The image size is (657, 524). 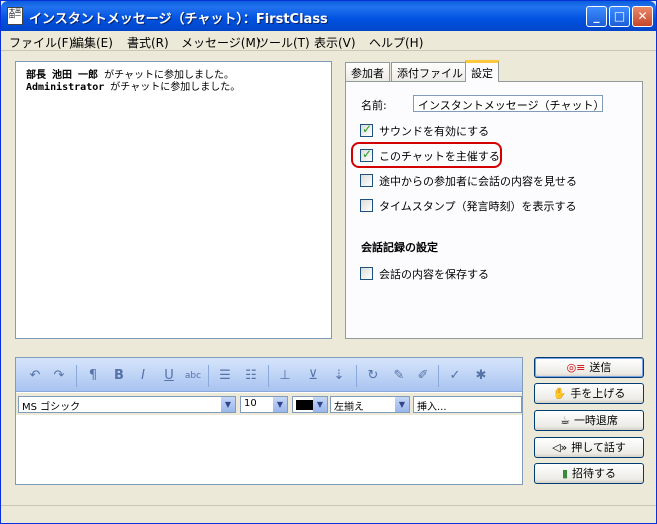 What do you see at coordinates (193, 376) in the screenshot?
I see `strikethrough-icon: abc` at bounding box center [193, 376].